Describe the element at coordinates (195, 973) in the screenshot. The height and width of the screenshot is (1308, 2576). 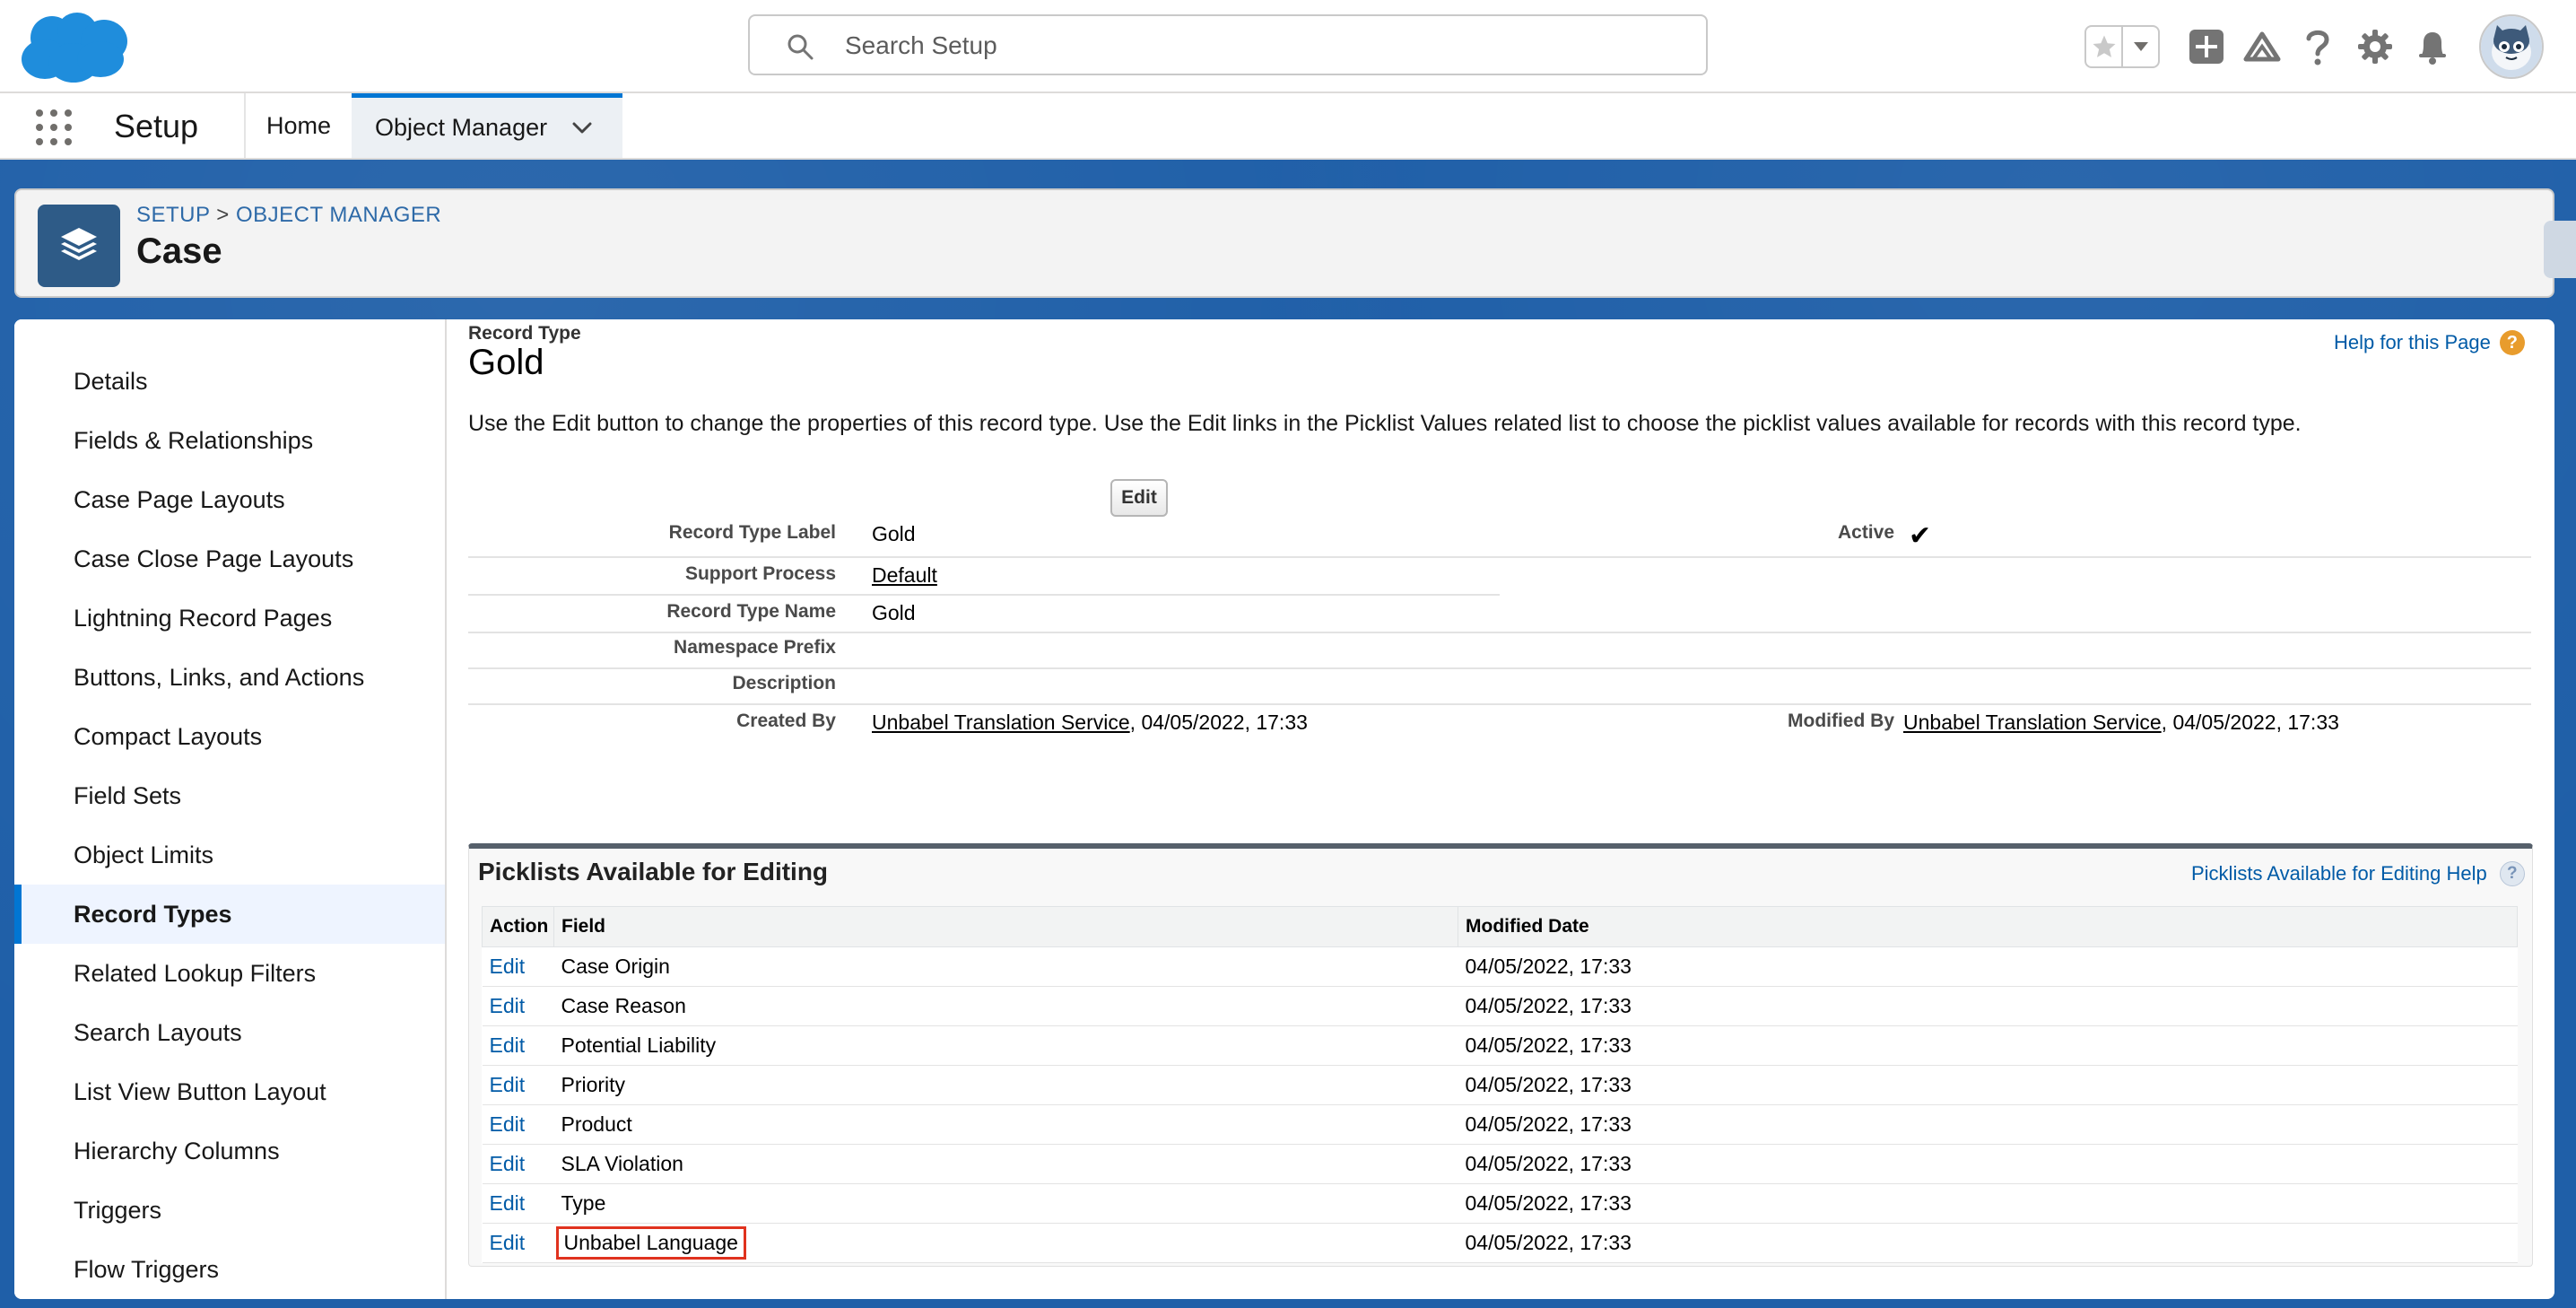
I see `sidebar-item-label: Related Lookup Filters` at that location.